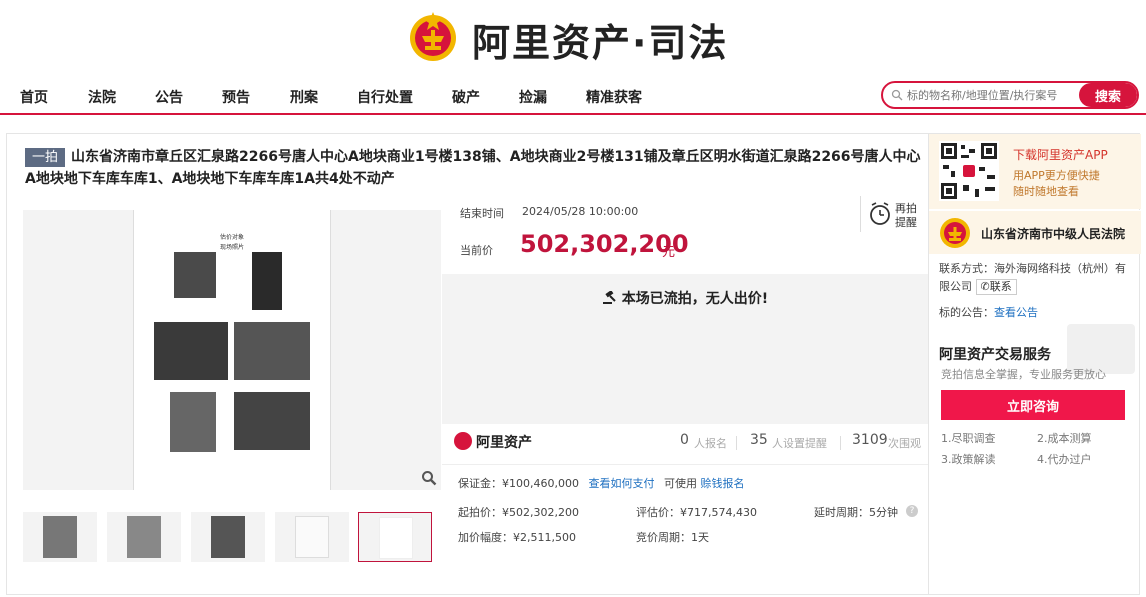 This screenshot has height=597, width=1146. Describe the element at coordinates (1023, 374) in the screenshot. I see `service-subtitle: 竞拍信息全掌握，专业服务更放心` at that location.